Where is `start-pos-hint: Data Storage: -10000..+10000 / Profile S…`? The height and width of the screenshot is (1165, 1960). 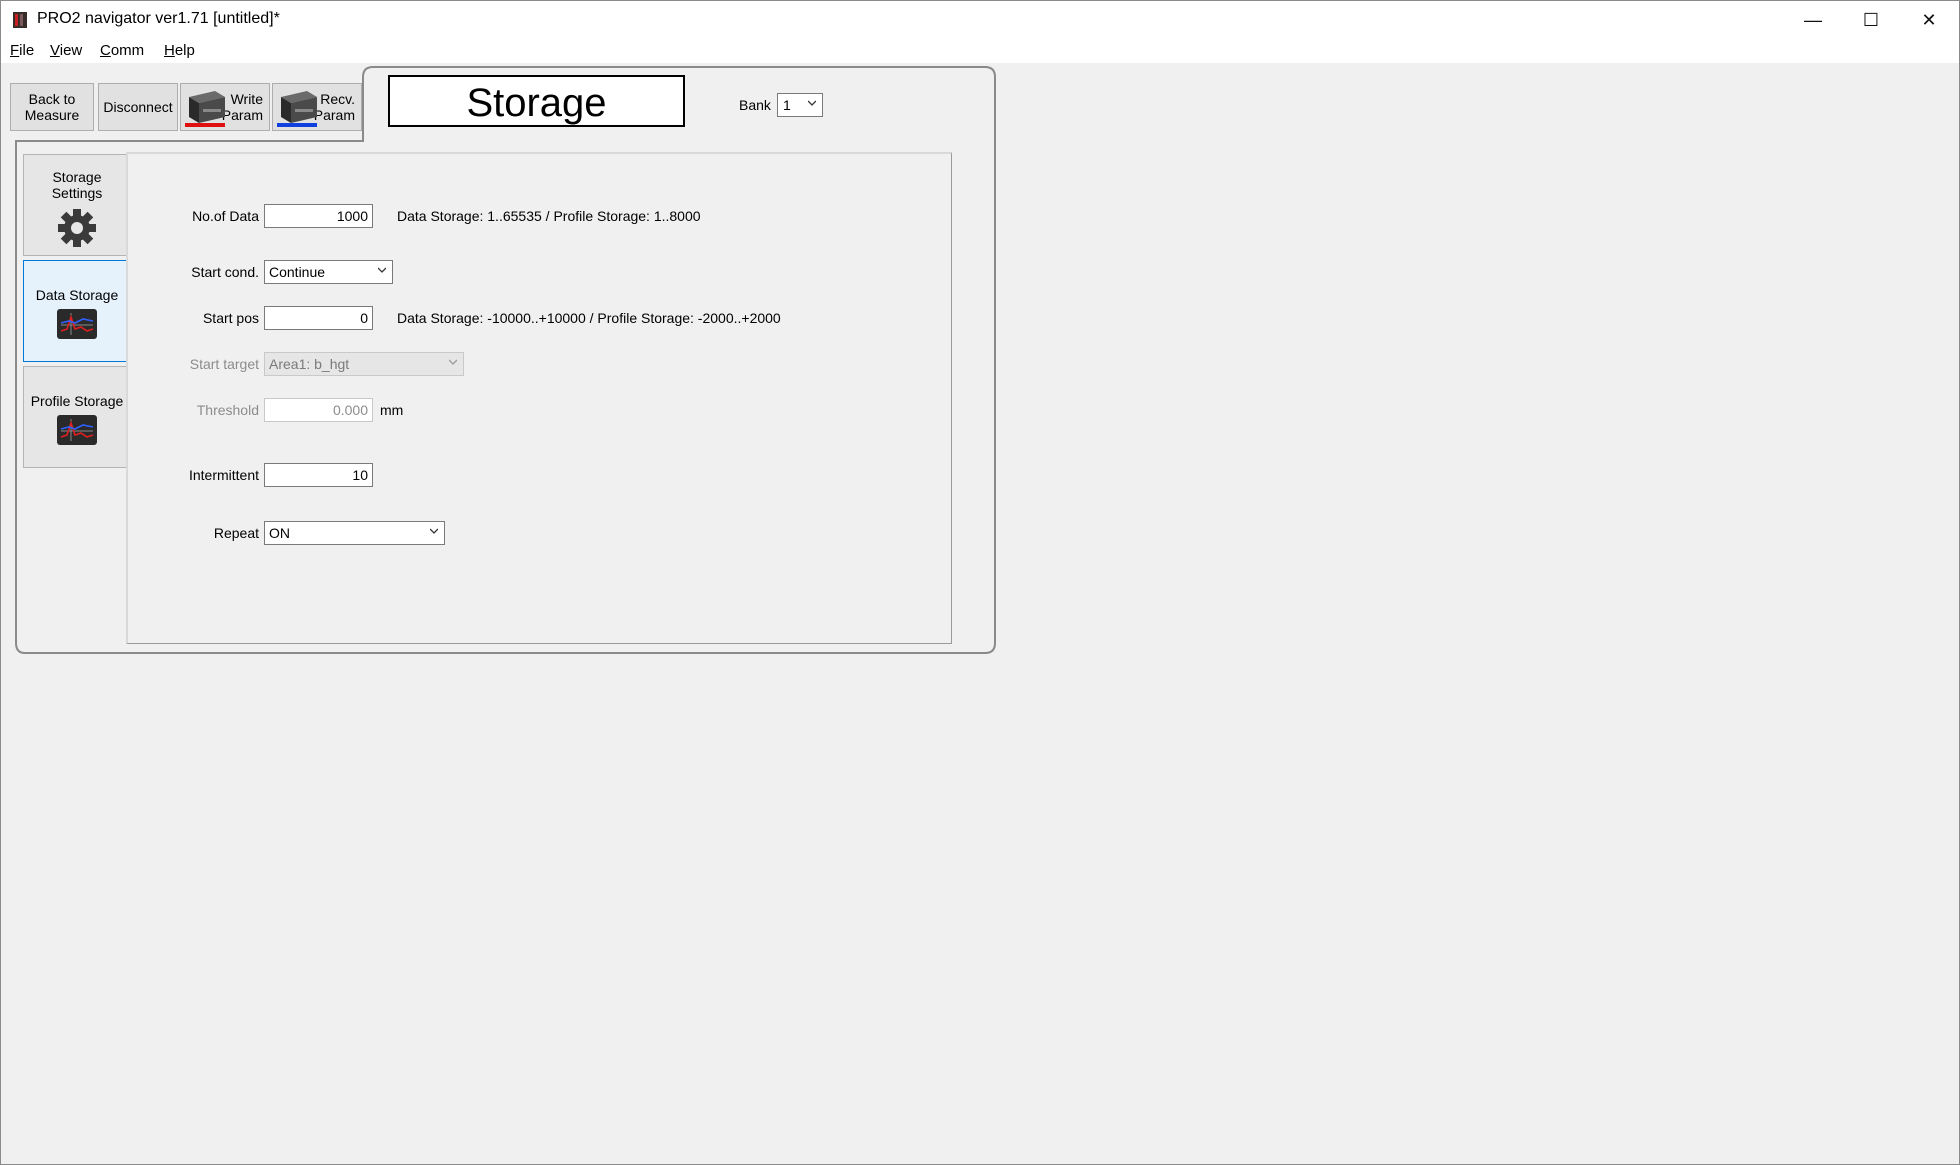
start-pos-hint: Data Storage: -10000..+10000 / Profile S… is located at coordinates (589, 318).